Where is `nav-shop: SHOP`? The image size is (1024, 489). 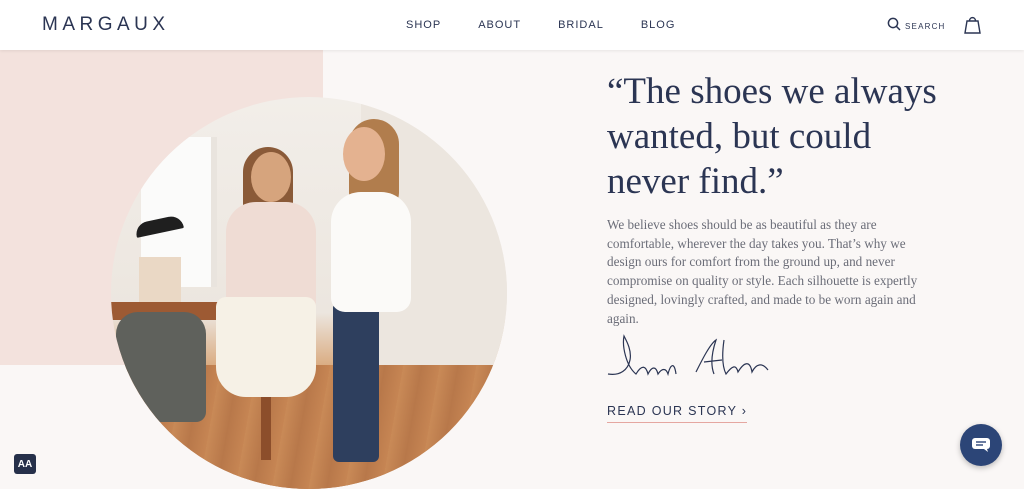 nav-shop: SHOP is located at coordinates (423, 25).